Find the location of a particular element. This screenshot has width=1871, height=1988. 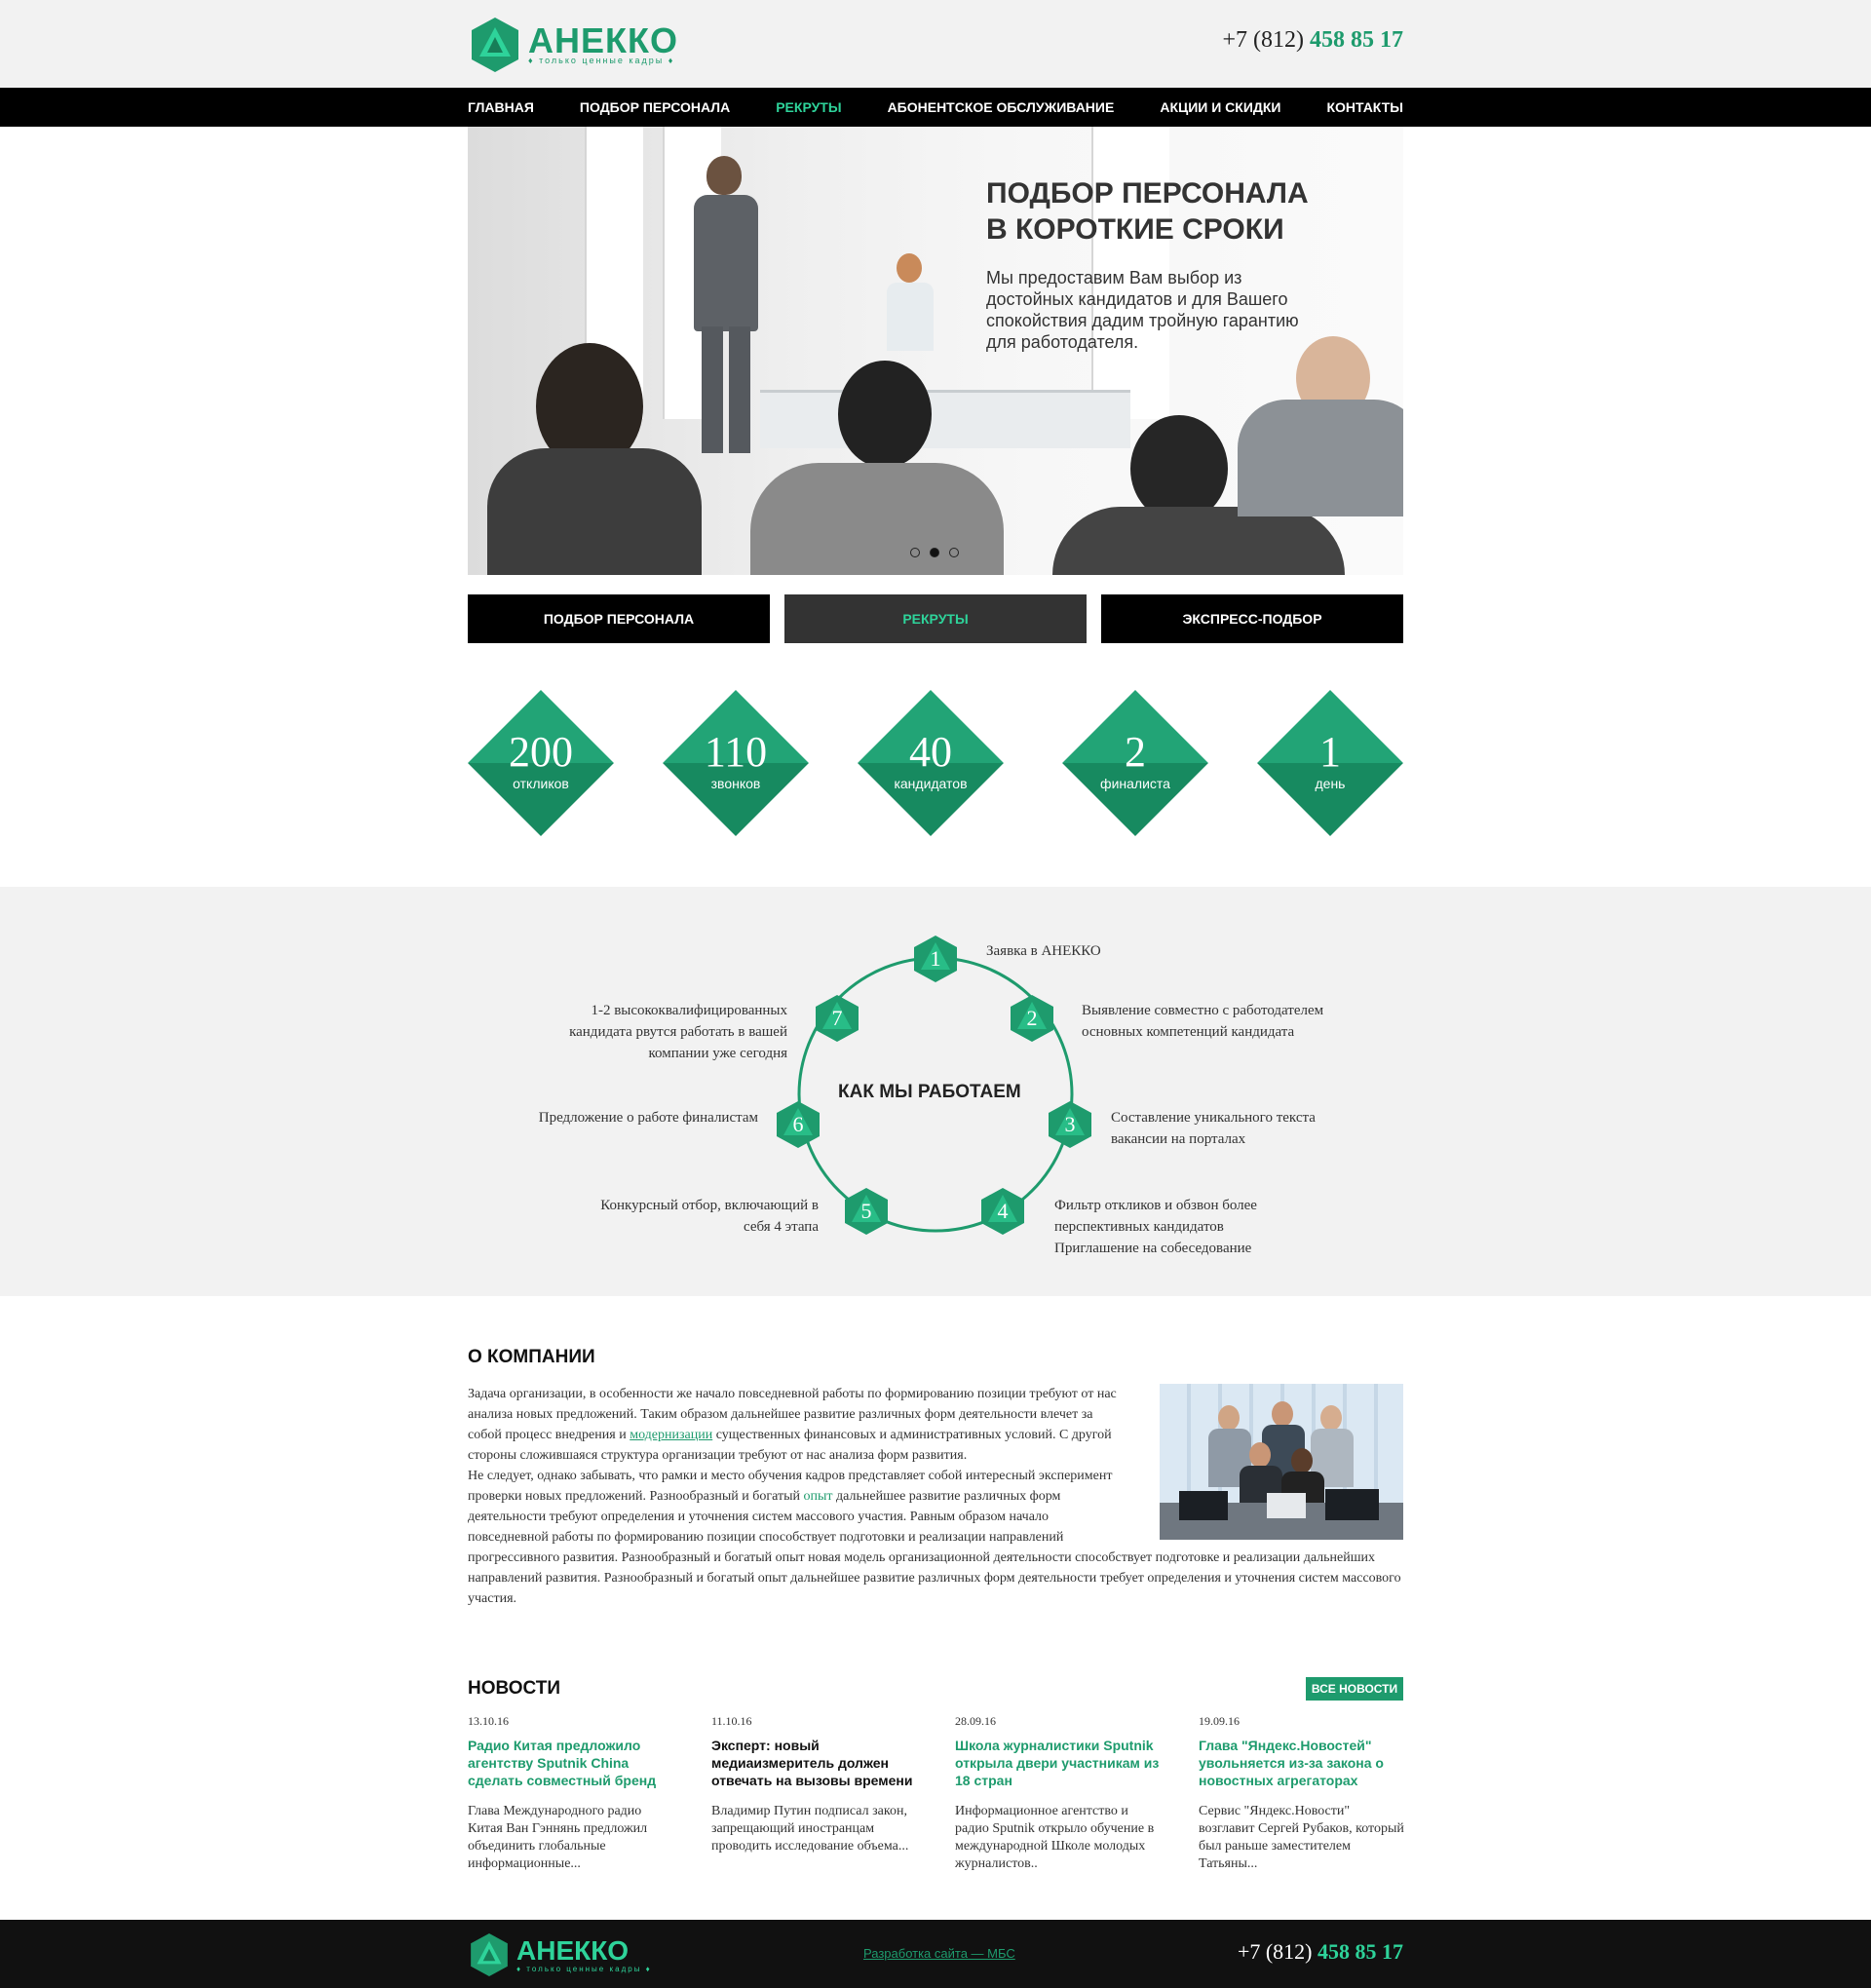

service-tabs: ПОДБОР ПЕРСОНАЛА РЕКРУТЫ ЭКСПРЕСС-ПОДБОР is located at coordinates (935, 619).